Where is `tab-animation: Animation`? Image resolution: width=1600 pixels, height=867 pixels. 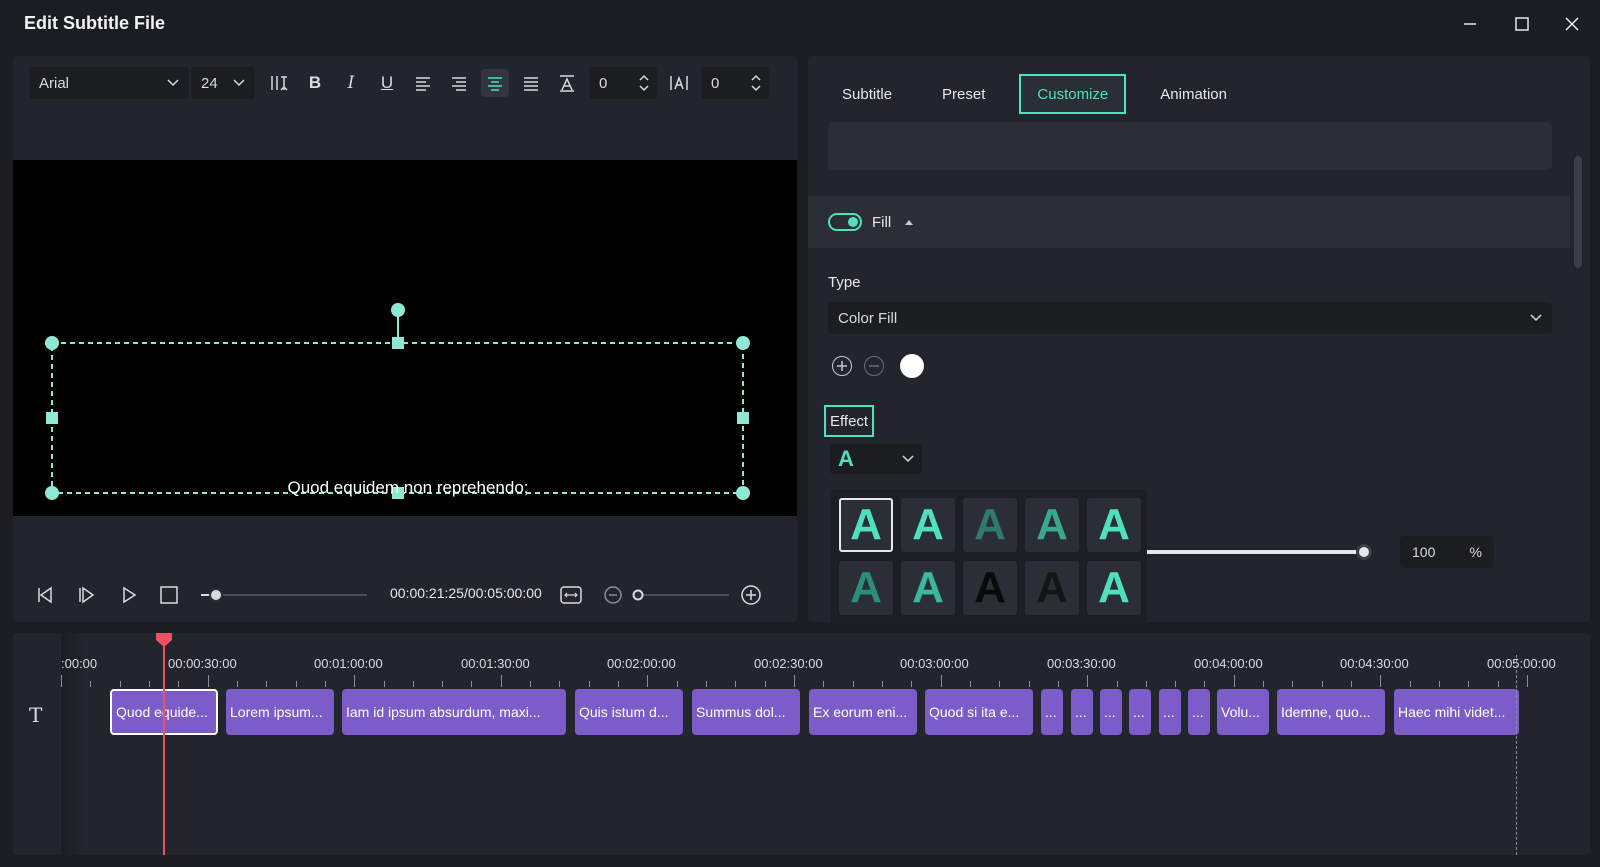 tab-animation: Animation is located at coordinates (1193, 94).